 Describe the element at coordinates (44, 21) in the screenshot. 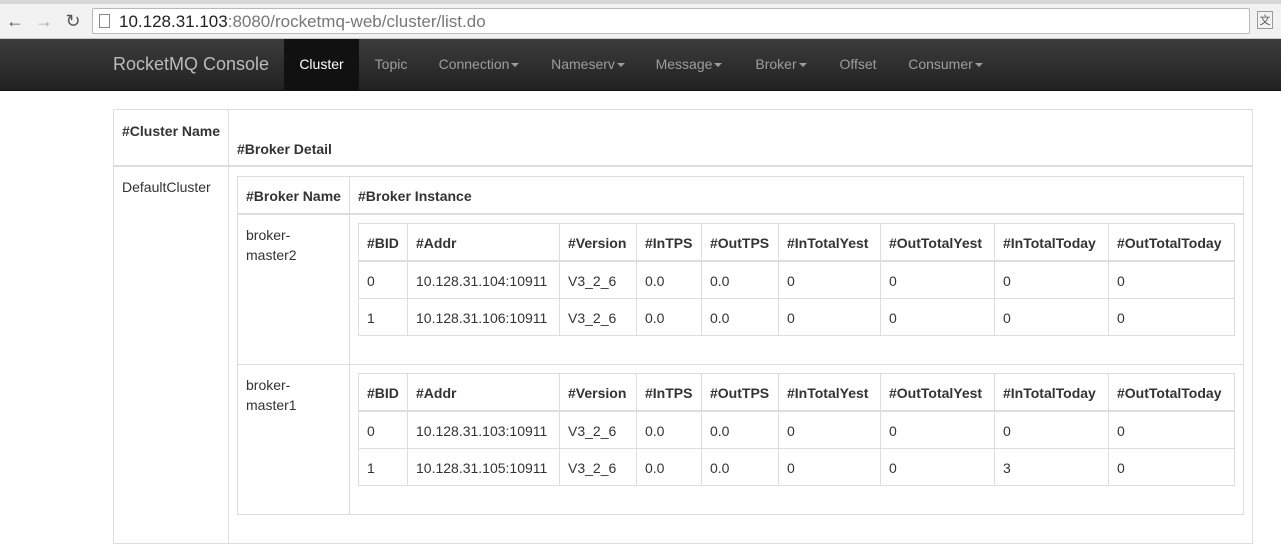

I see `forward-arrow-icon: →` at that location.